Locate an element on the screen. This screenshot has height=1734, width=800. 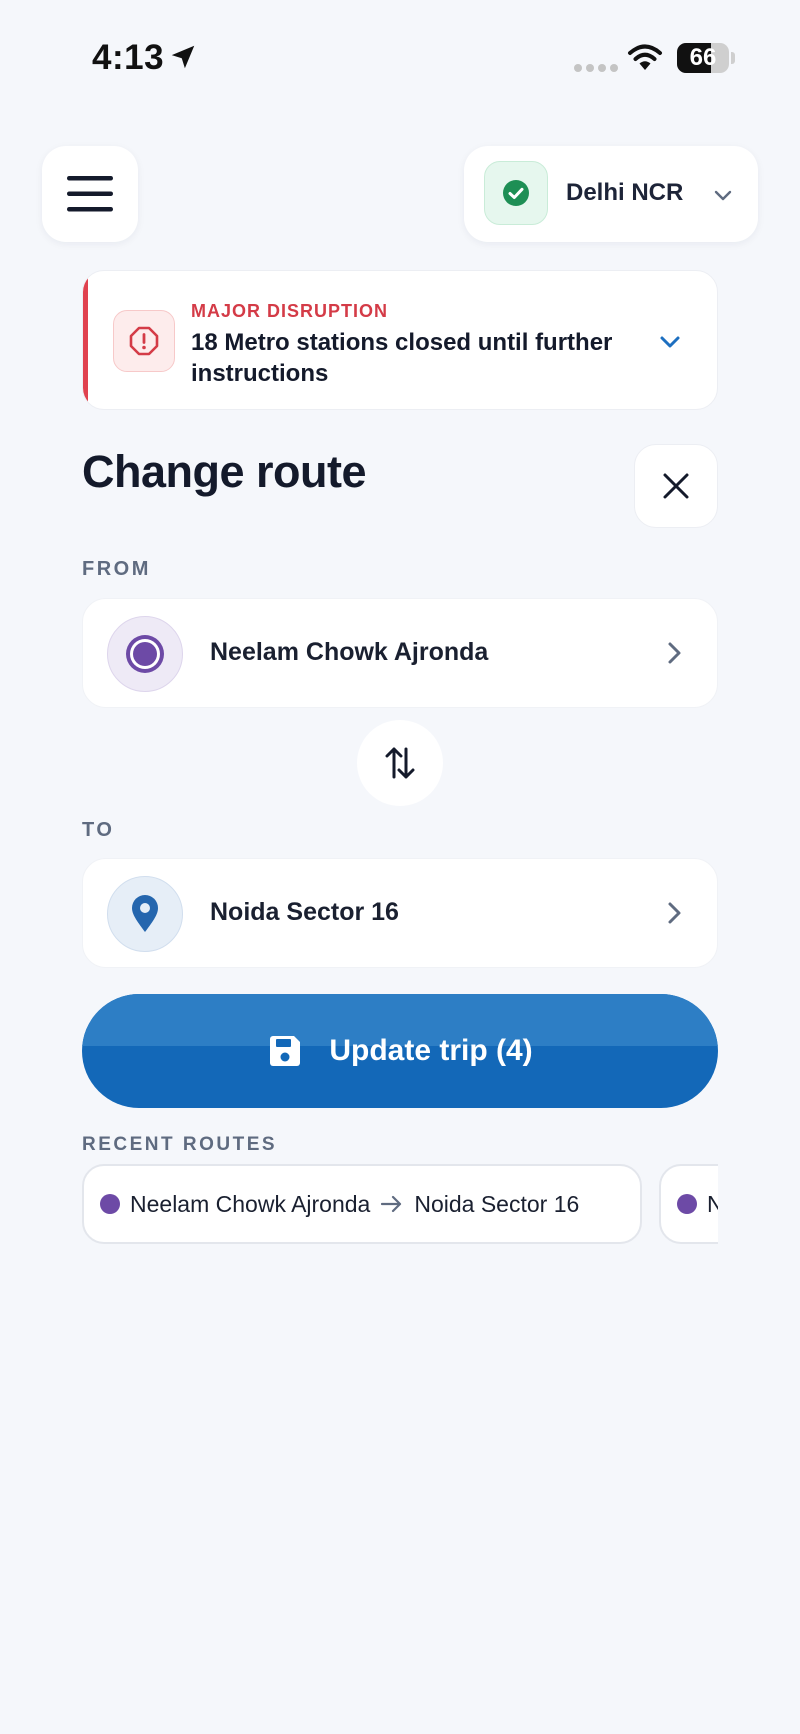
arrow-right-icon is located at coordinates (391, 1204).